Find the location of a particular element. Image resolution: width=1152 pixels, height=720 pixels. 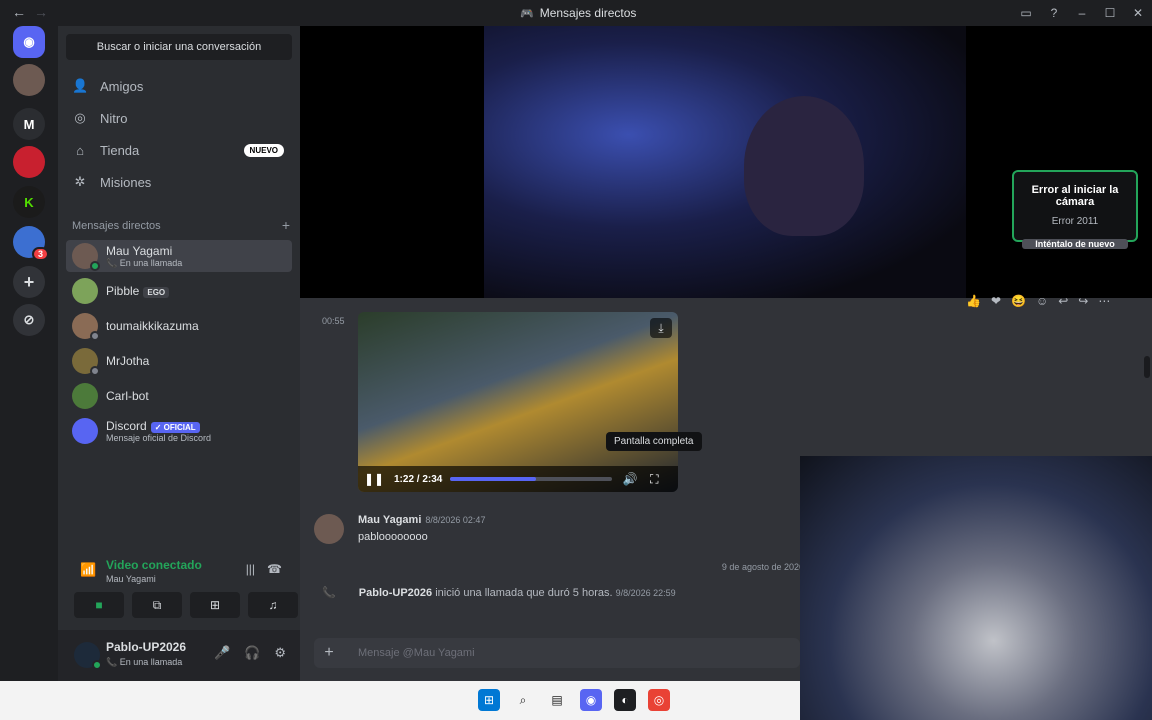

discover-icon: ⊘ is located at coordinates (29, 320).